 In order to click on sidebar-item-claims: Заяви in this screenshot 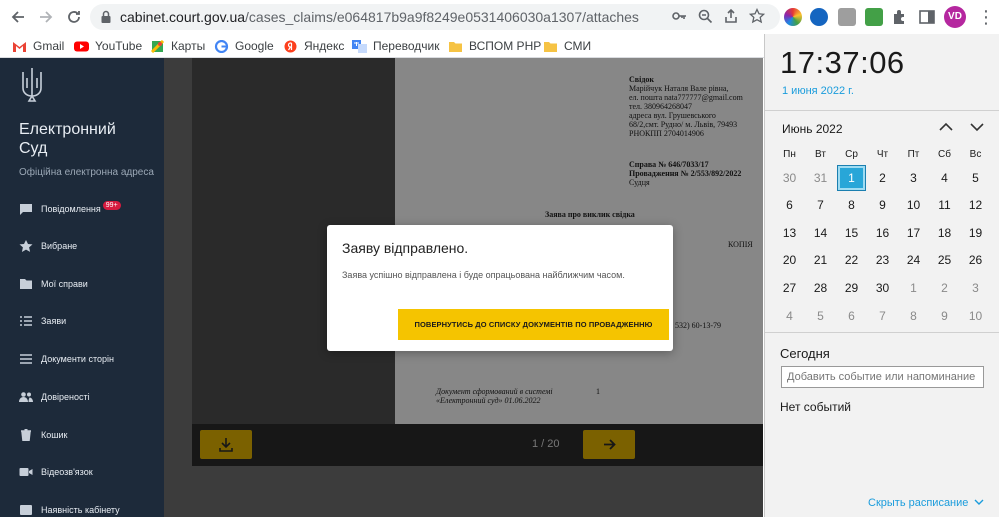, I will do `click(42, 321)`.